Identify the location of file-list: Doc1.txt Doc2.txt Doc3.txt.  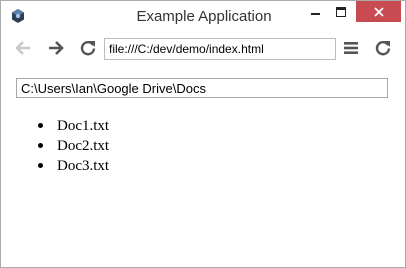
(63, 146).